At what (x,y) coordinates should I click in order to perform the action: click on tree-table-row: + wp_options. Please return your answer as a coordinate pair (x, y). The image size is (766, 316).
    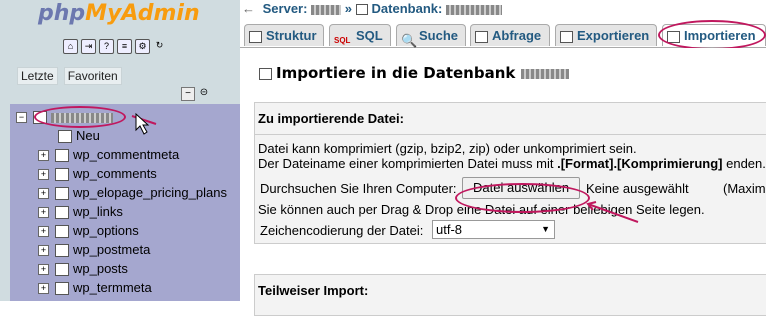
    Looking at the image, I should click on (88, 230).